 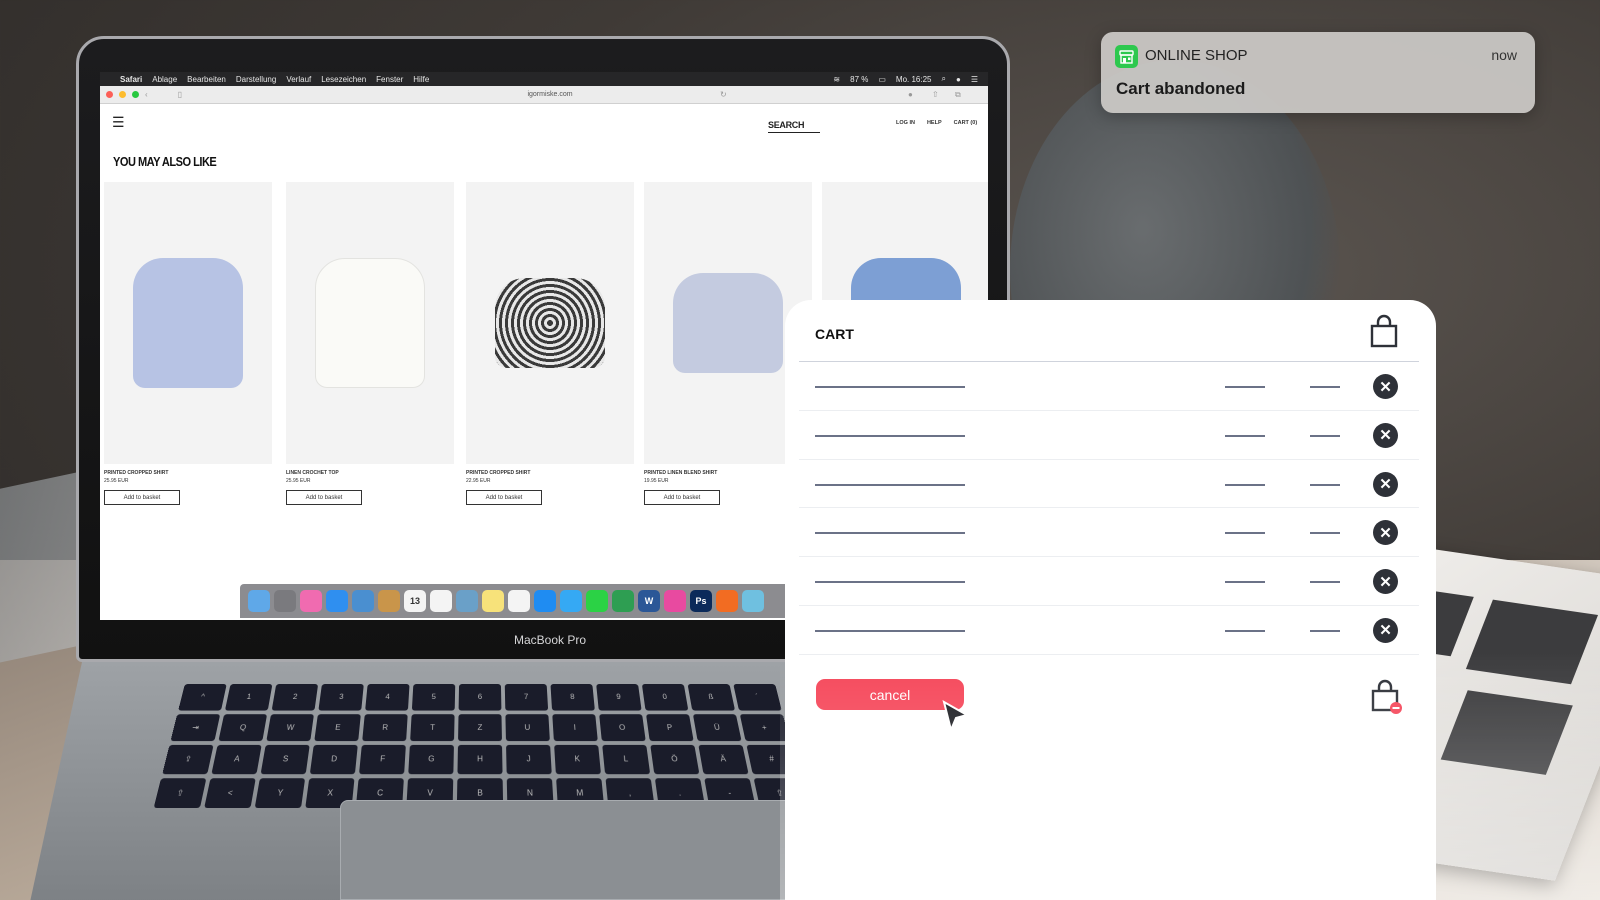 I want to click on keyboard-key: ⇥, so click(x=195, y=727).